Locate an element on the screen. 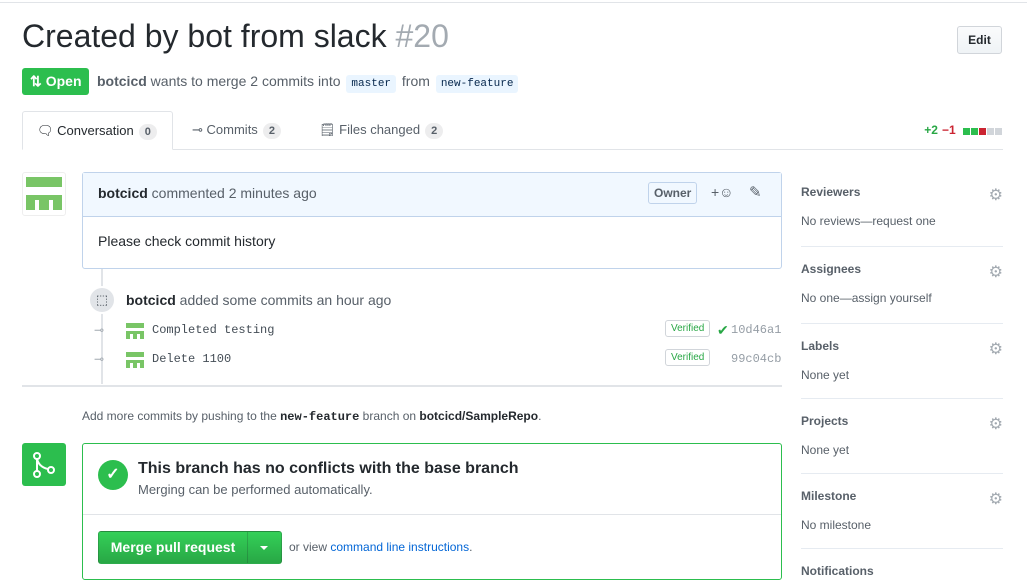 Image resolution: width=1027 pixels, height=588 pixels. tab-label: Conversation is located at coordinates (95, 130).